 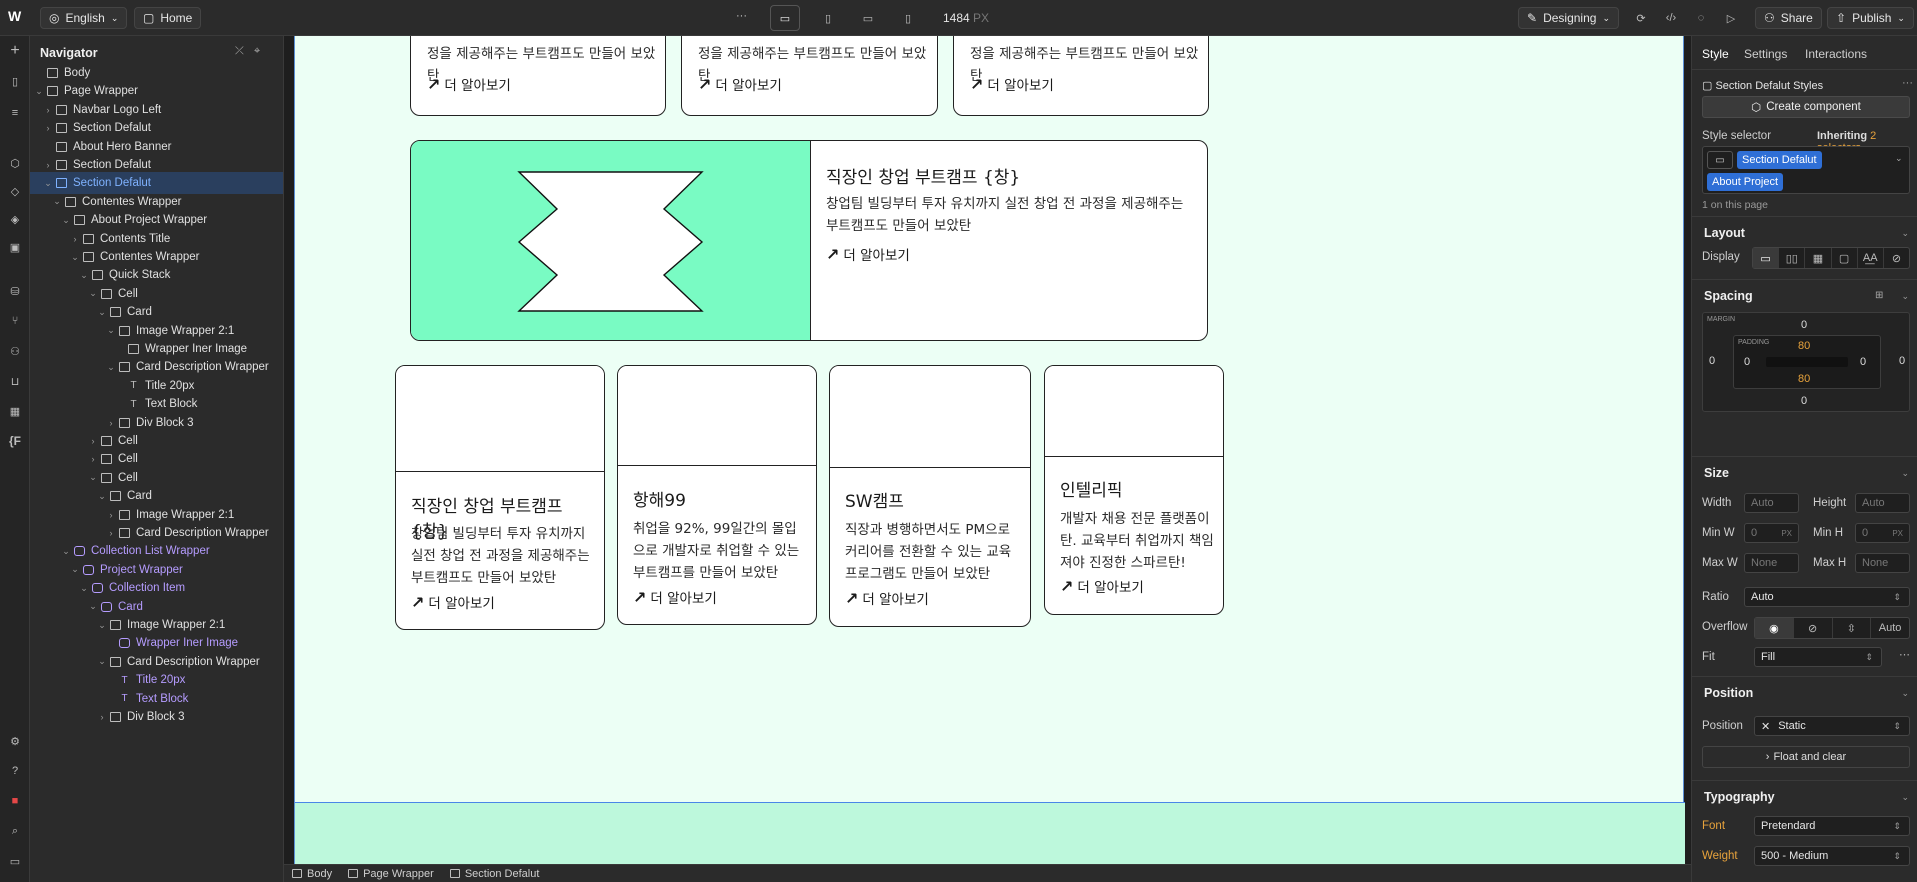 What do you see at coordinates (1720, 160) in the screenshot?
I see `selector-state-icon: ▭` at bounding box center [1720, 160].